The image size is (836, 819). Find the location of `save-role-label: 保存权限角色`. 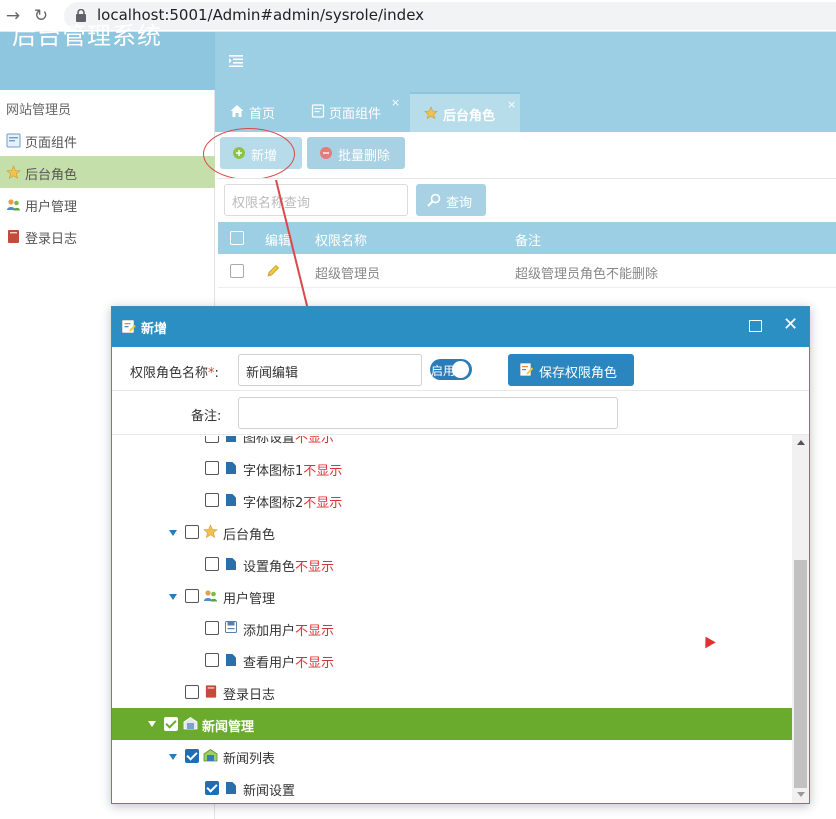

save-role-label: 保存权限角色 is located at coordinates (578, 373).